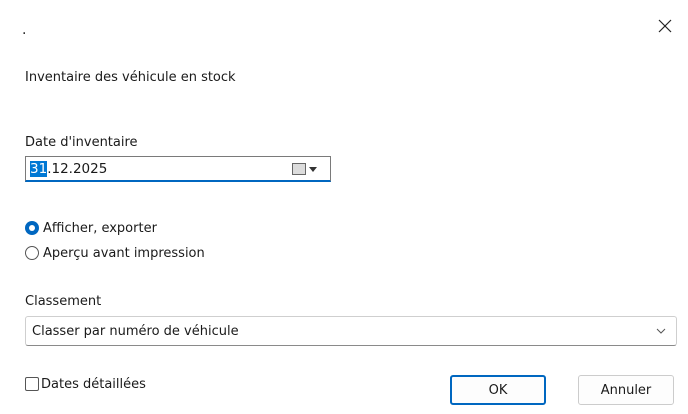 The image size is (688, 414). I want to click on close-button, so click(665, 26).